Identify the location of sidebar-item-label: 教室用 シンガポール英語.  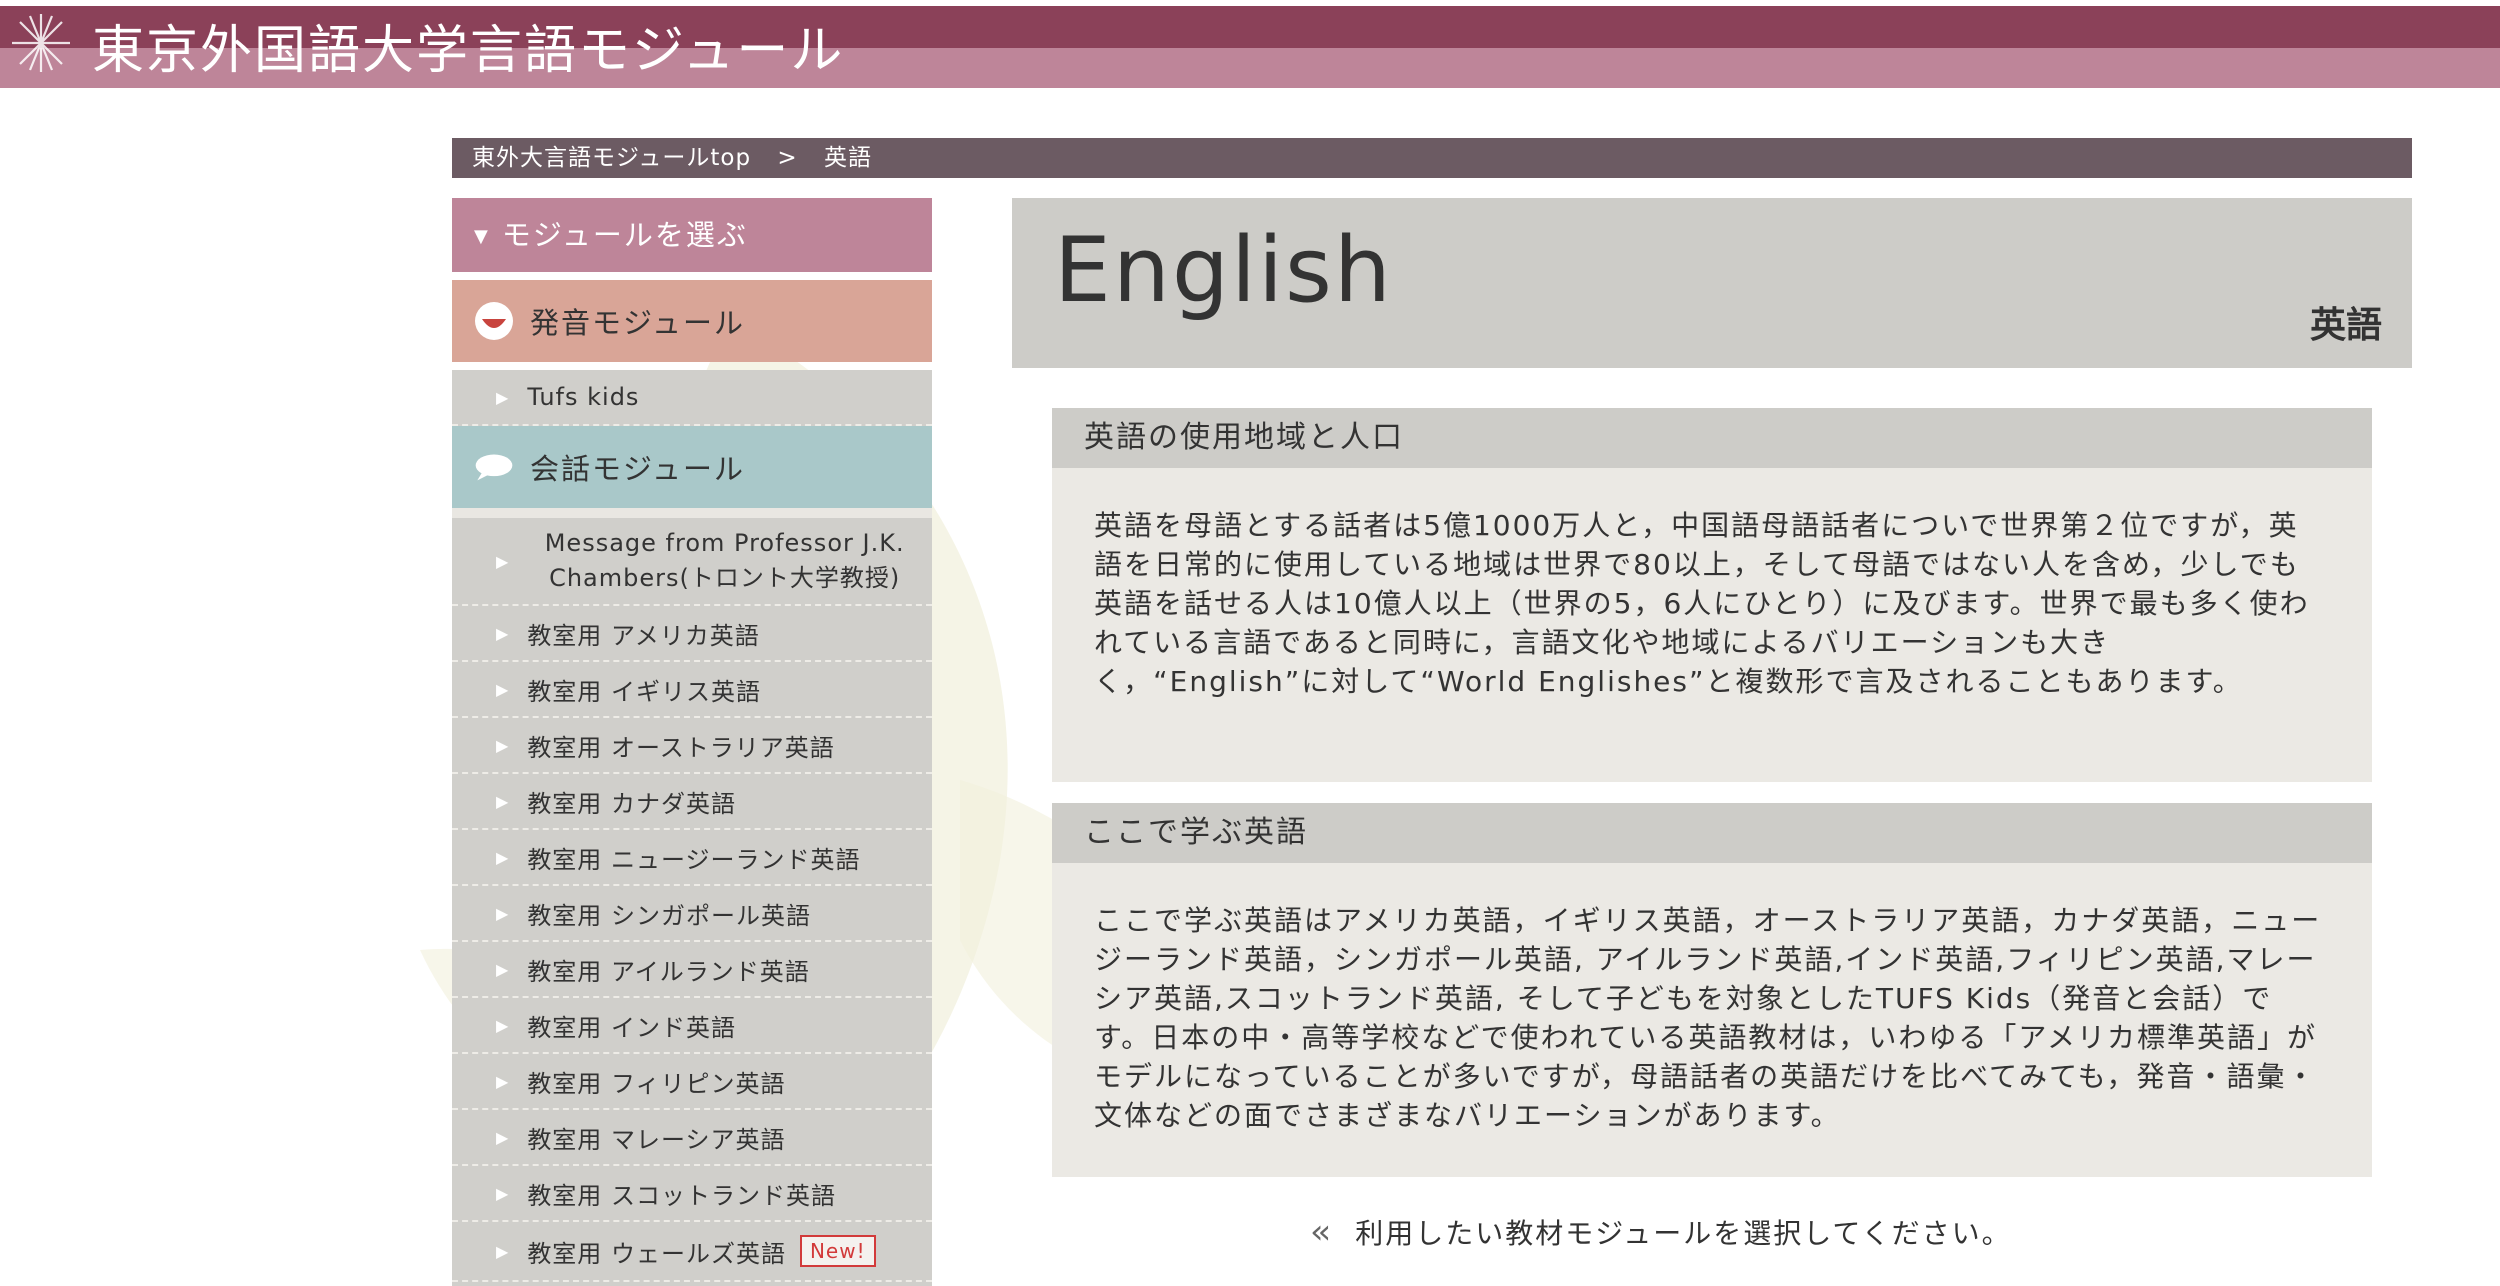
(669, 915).